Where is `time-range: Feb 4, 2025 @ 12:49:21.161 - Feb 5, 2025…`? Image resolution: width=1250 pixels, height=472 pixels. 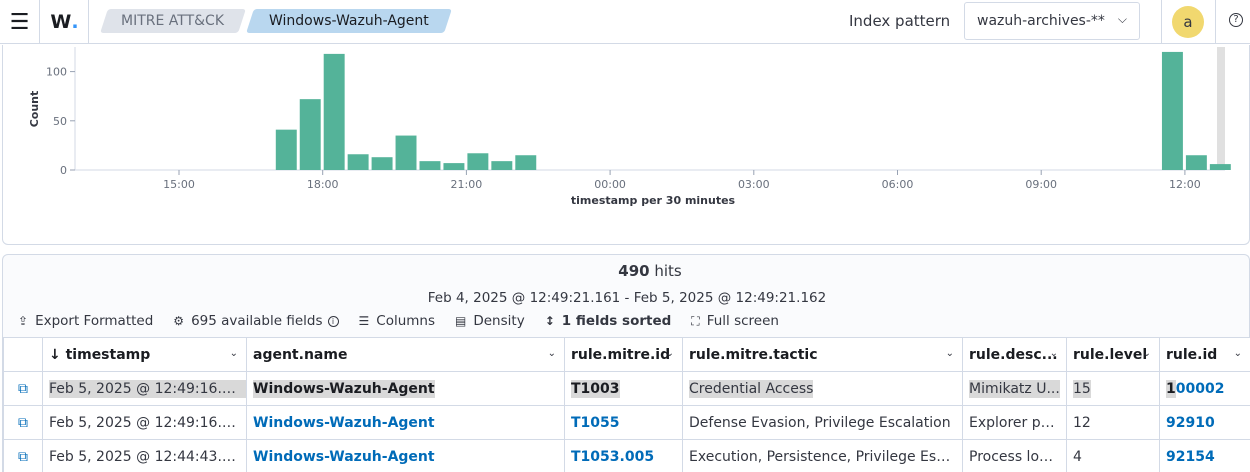 time-range: Feb 4, 2025 @ 12:49:21.161 - Feb 5, 2025… is located at coordinates (627, 298).